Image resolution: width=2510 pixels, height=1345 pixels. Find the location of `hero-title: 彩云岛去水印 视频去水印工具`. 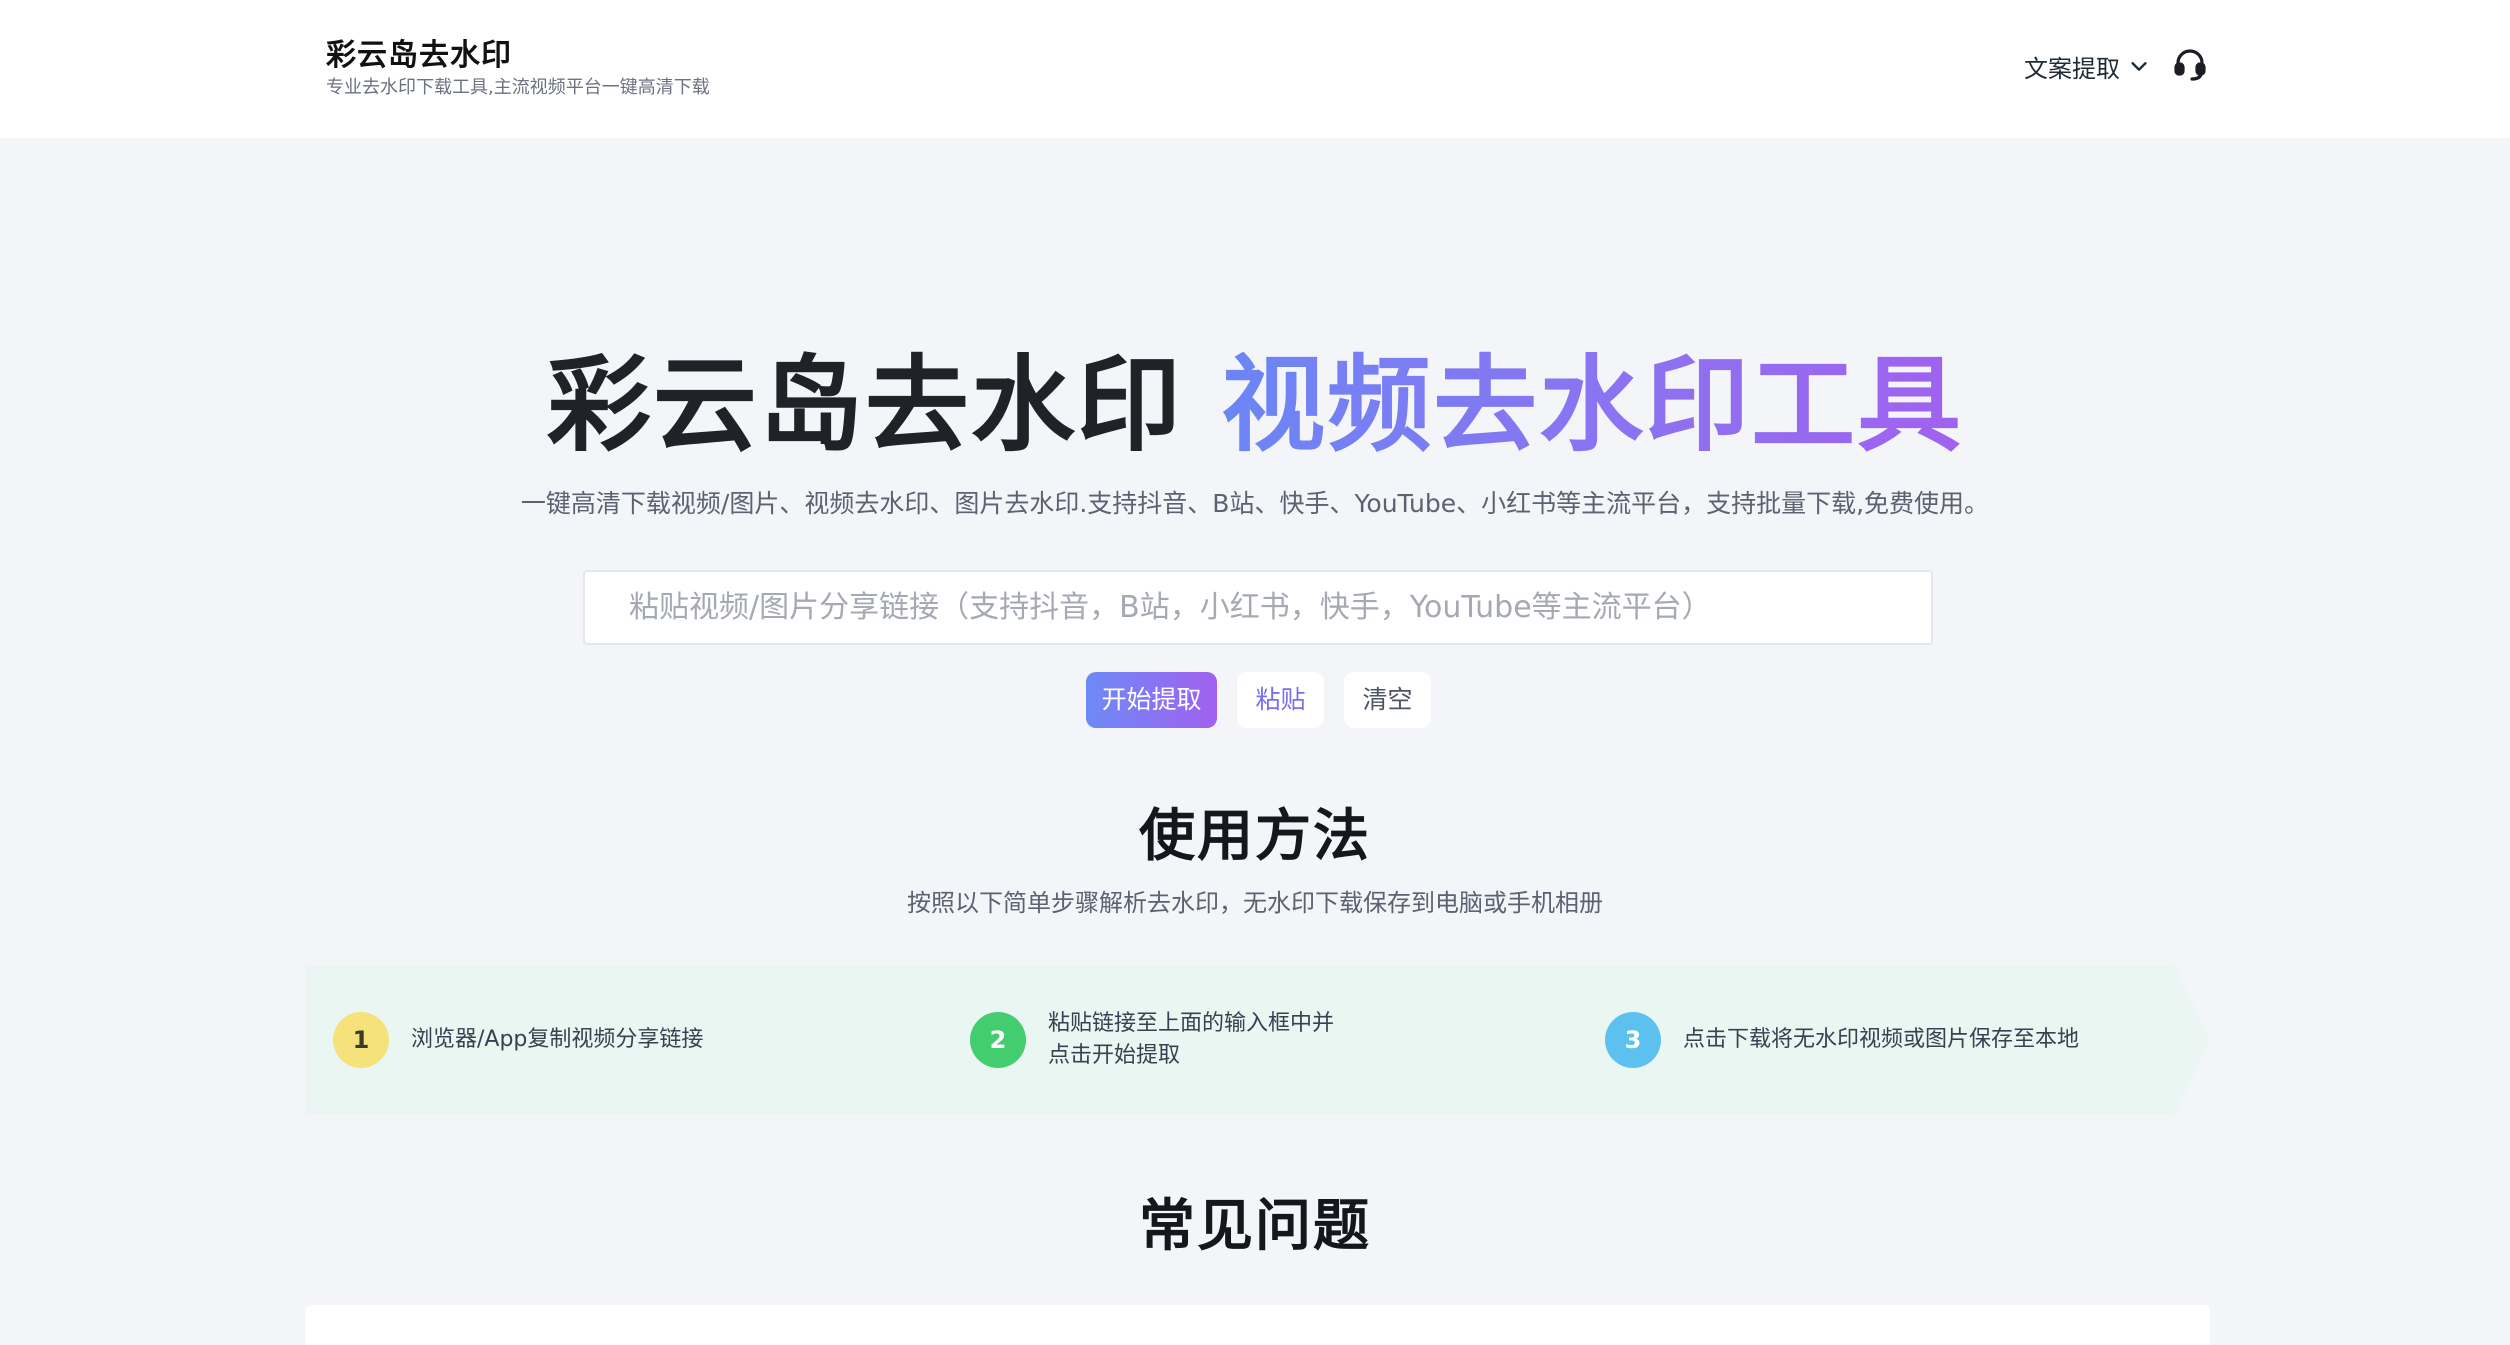

hero-title: 彩云岛去水印 视频去水印工具 is located at coordinates (1255, 405).